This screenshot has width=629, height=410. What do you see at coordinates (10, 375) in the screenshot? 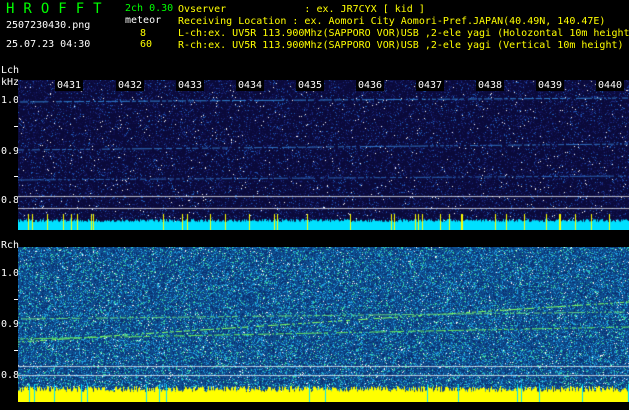
I see `rch-freq-0-8: 0.8` at bounding box center [10, 375].